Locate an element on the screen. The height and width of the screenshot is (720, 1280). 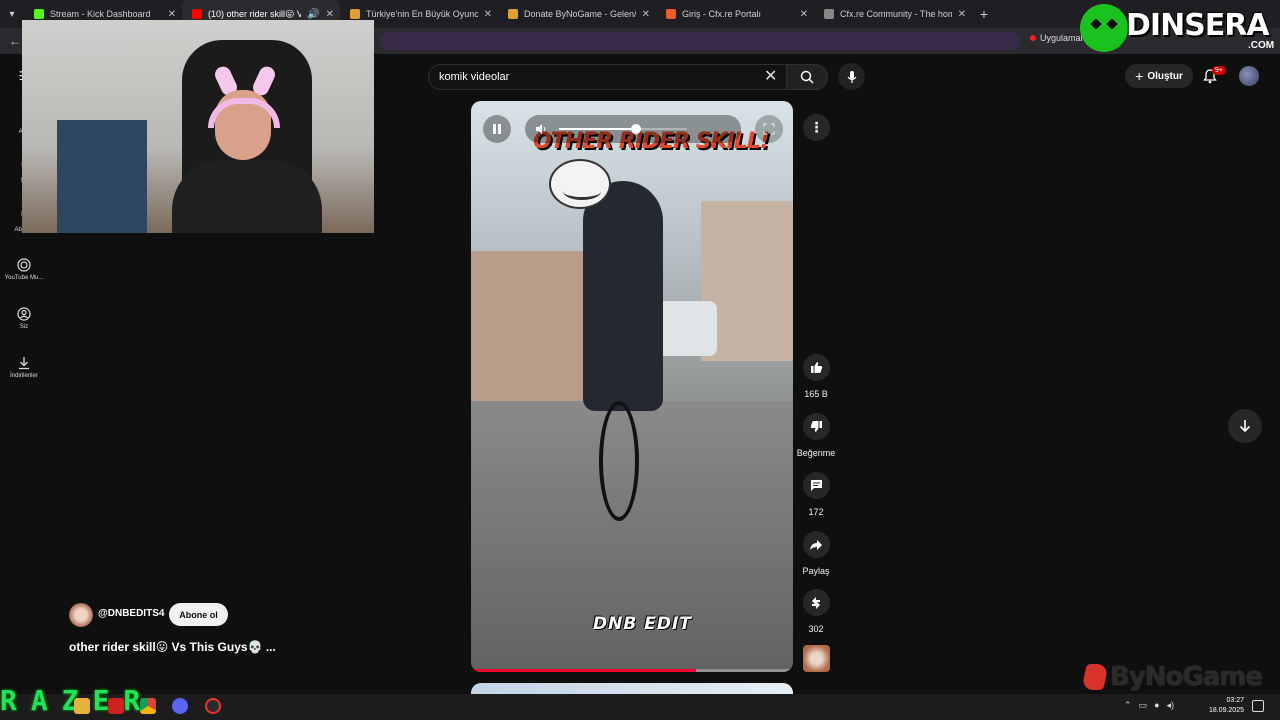
taskbar-clock: 03:27 18.09.2025 is located at coordinates (1222, 706).